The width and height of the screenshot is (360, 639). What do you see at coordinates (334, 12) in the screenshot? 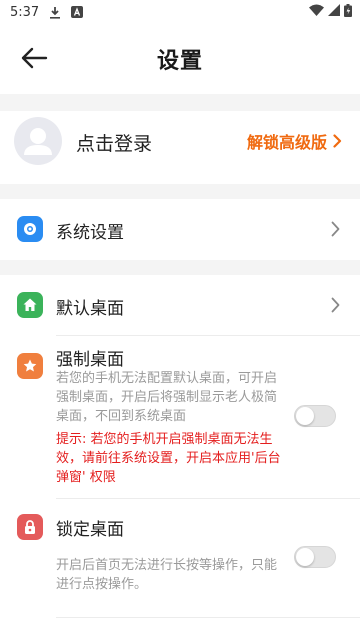
I see `signal-icon` at bounding box center [334, 12].